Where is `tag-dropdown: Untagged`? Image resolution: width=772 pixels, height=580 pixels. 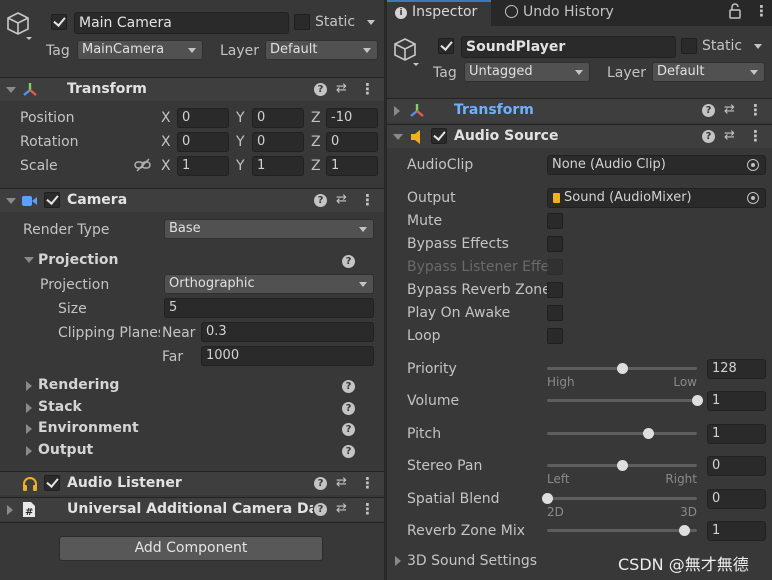
tag-dropdown: Untagged is located at coordinates (527, 72).